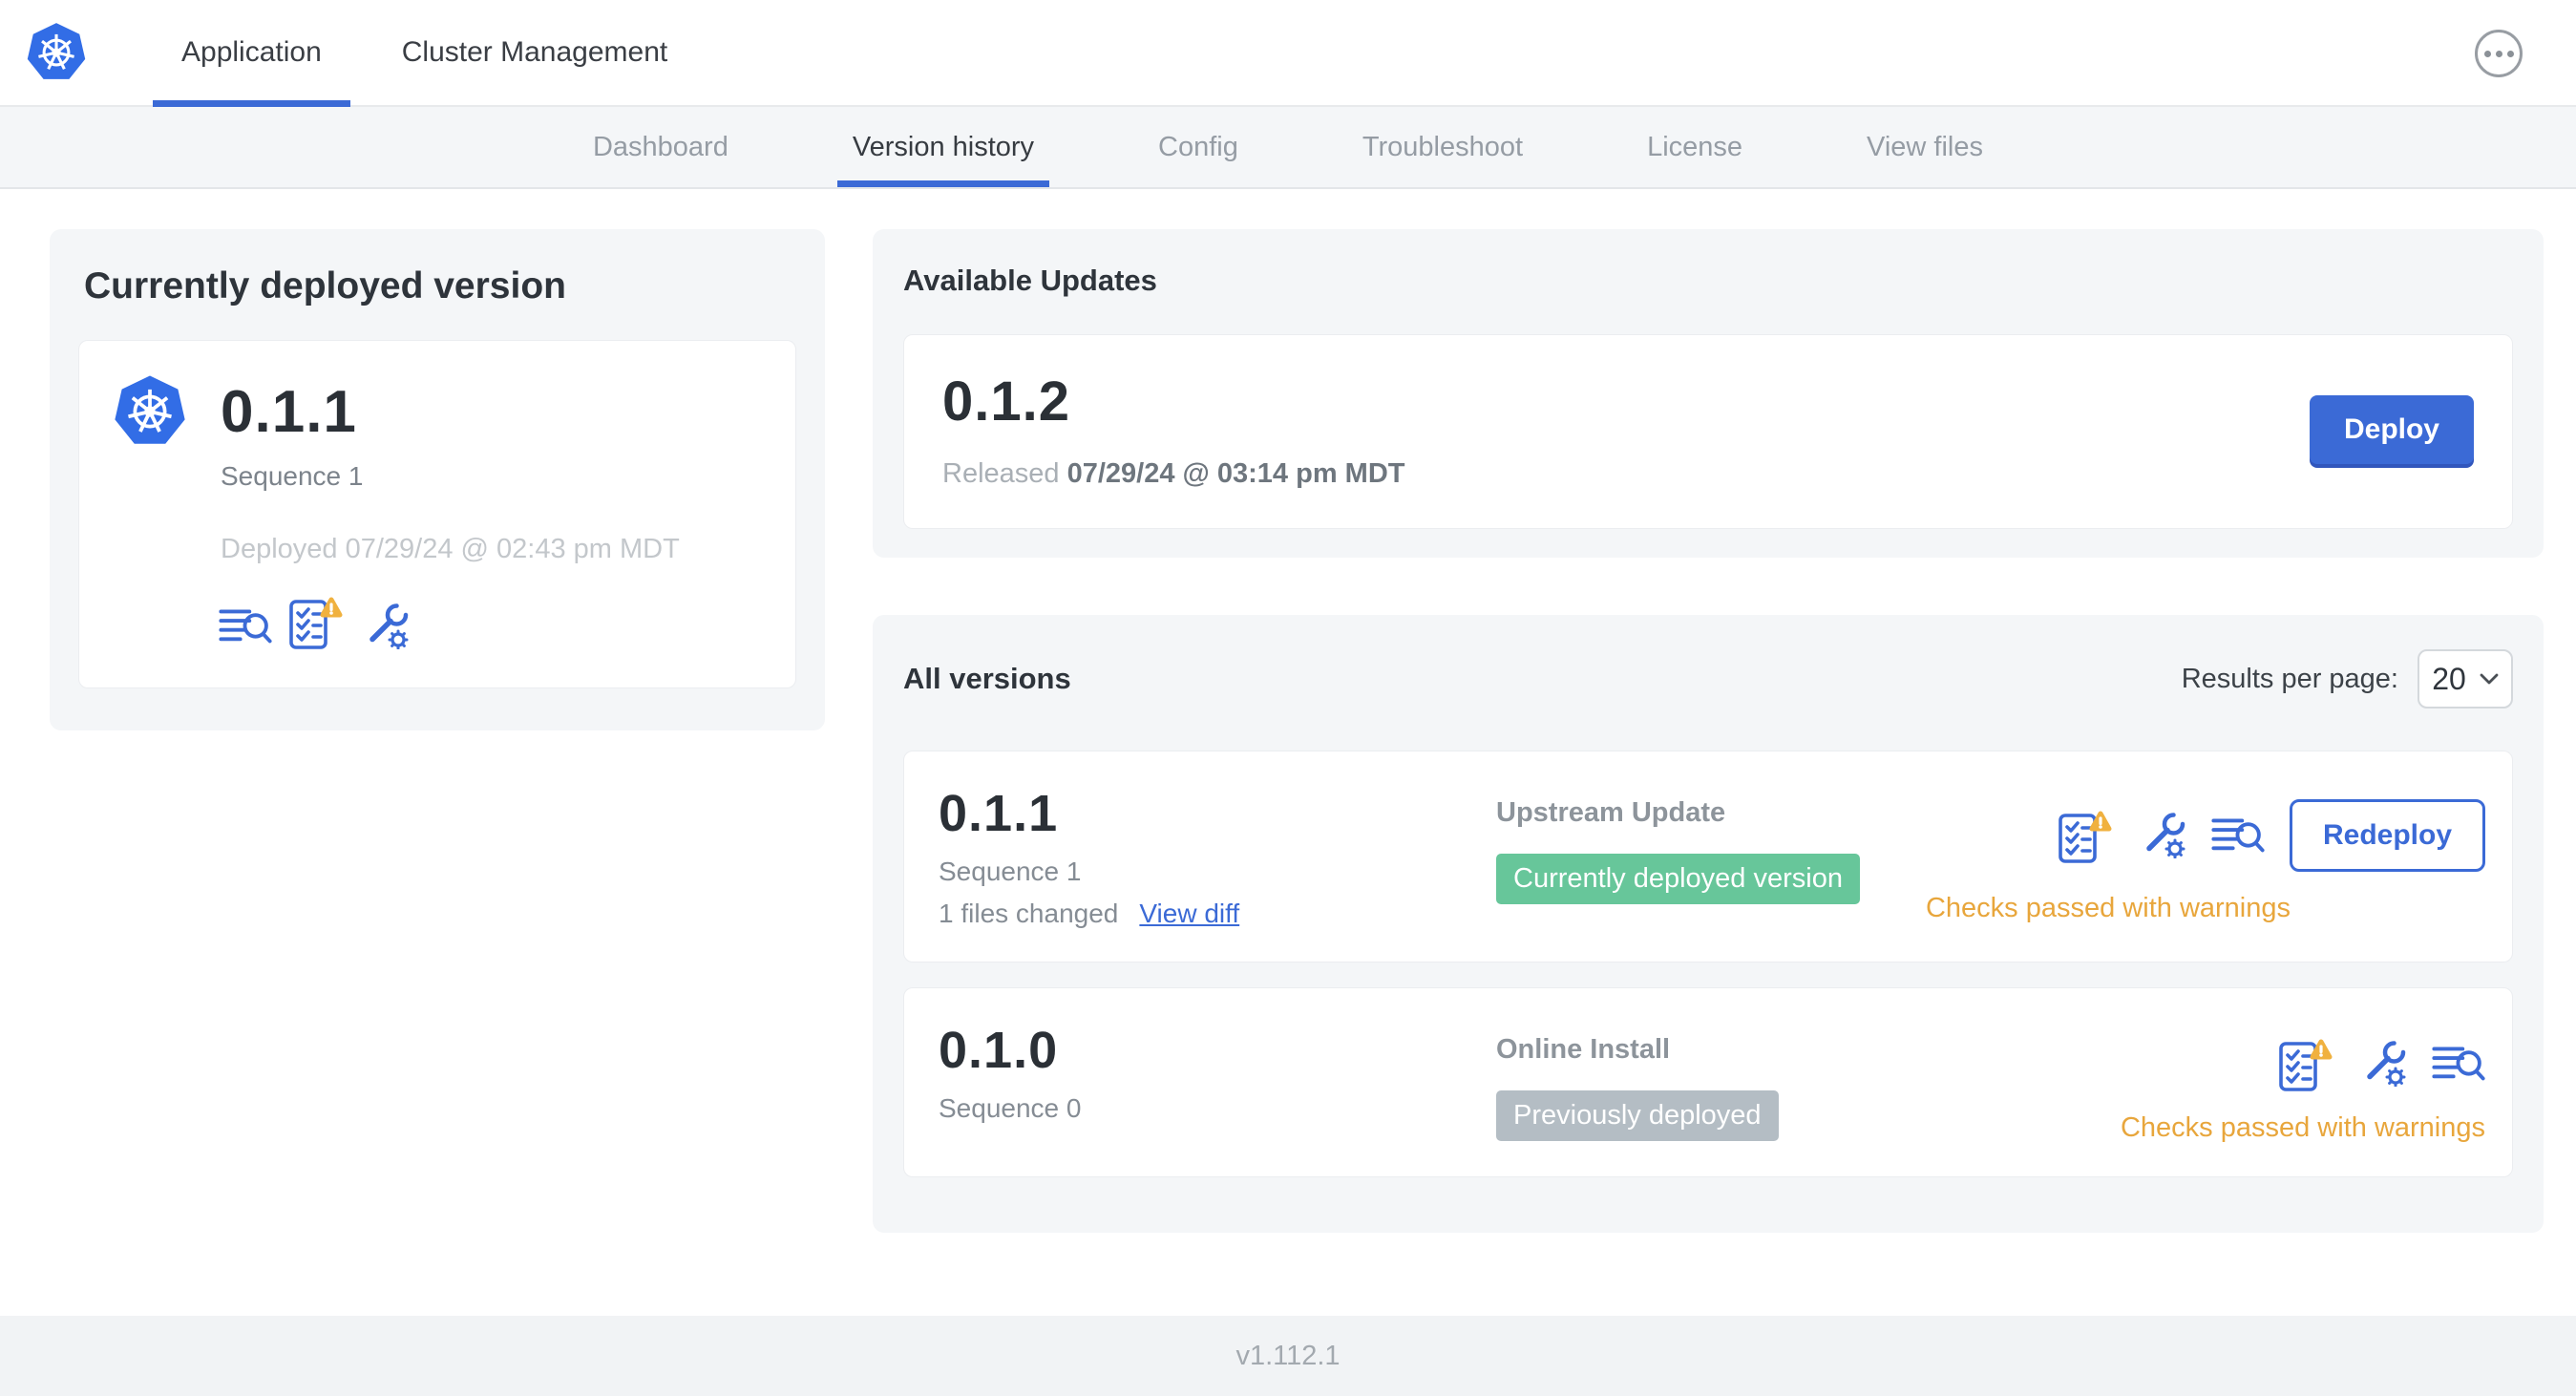 Image resolution: width=2576 pixels, height=1396 pixels. Describe the element at coordinates (999, 1050) in the screenshot. I see `row-version-number: 0.1.0` at that location.